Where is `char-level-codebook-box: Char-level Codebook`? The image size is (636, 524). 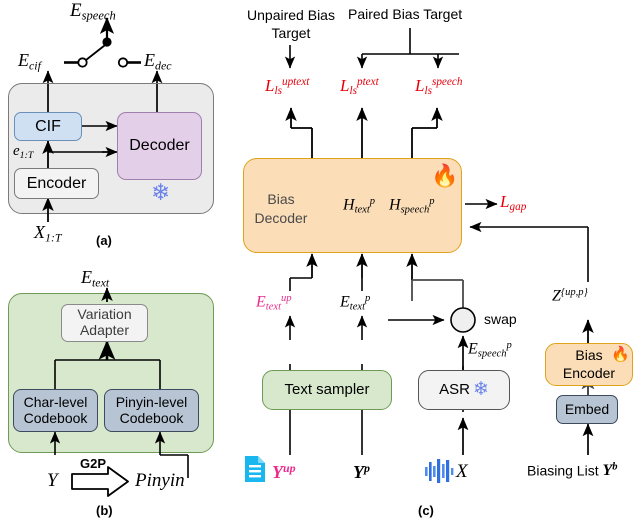
char-level-codebook-box: Char-level Codebook is located at coordinates (55, 410).